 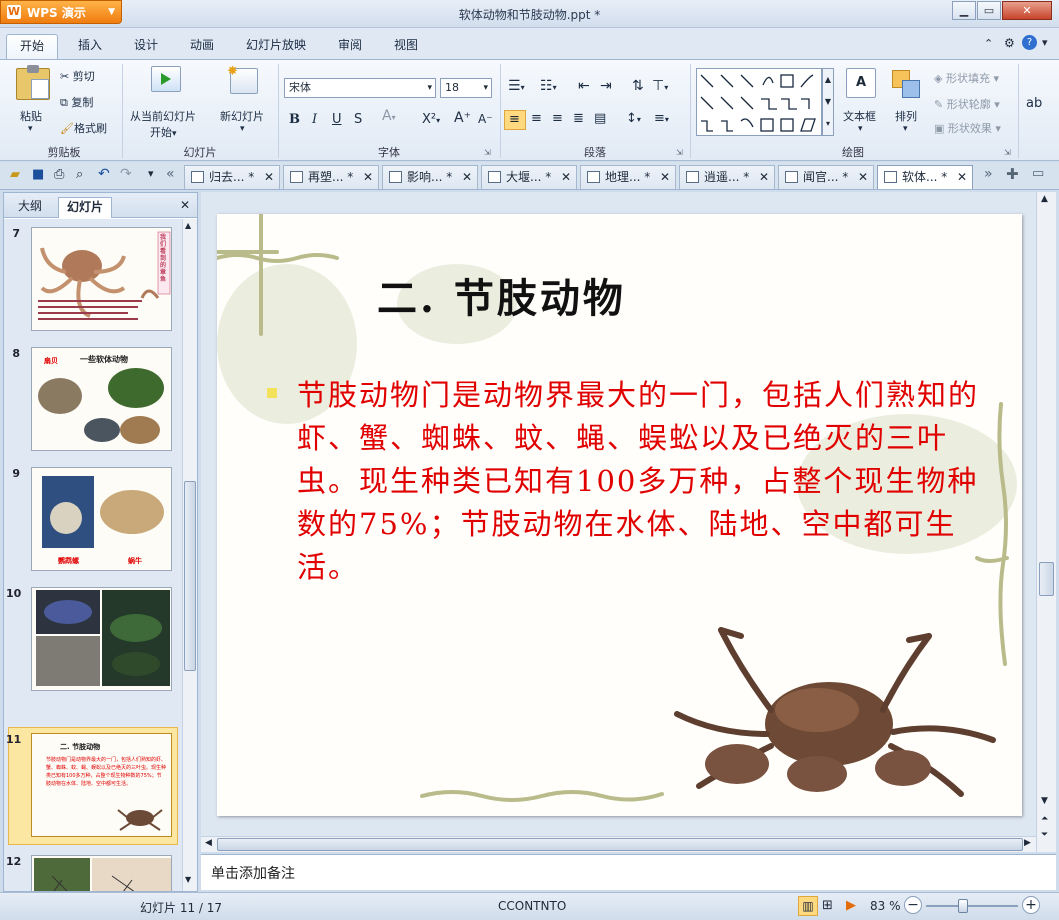 What do you see at coordinates (208, 843) in the screenshot?
I see `scroll-left-icon: ◀` at bounding box center [208, 843].